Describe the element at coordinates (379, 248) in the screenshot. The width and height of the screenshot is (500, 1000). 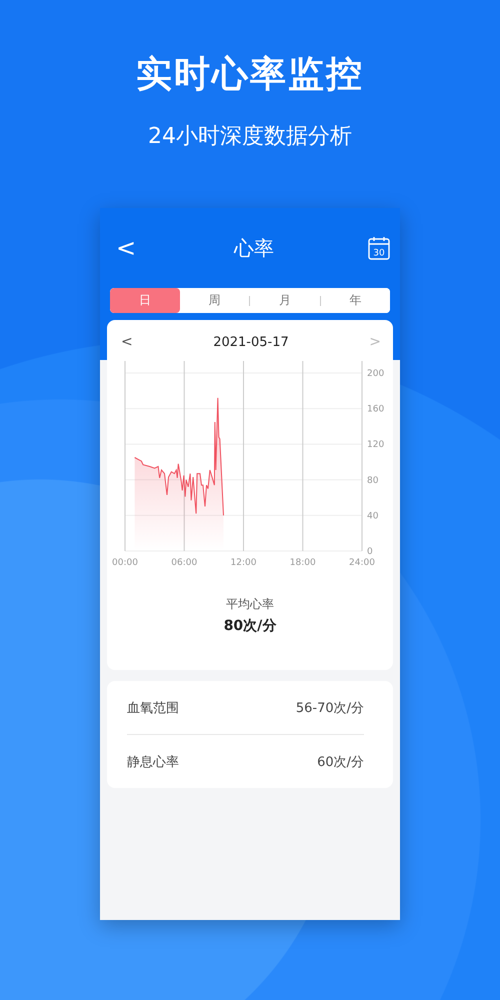
I see `calendar-icon: 30` at that location.